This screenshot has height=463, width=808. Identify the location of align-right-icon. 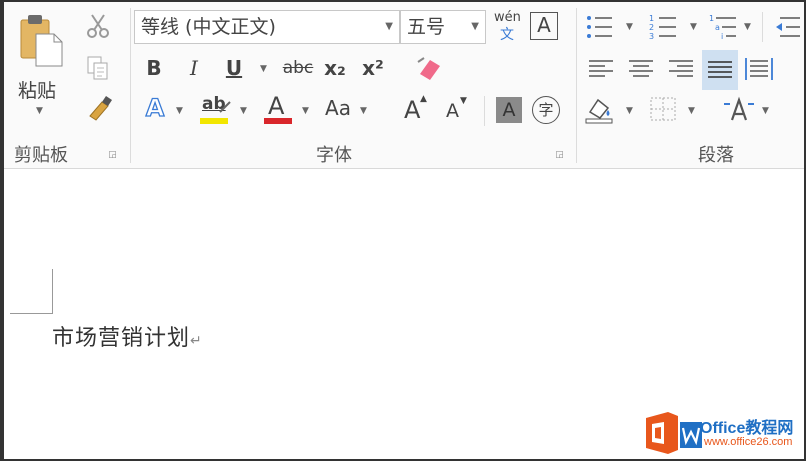
(681, 69).